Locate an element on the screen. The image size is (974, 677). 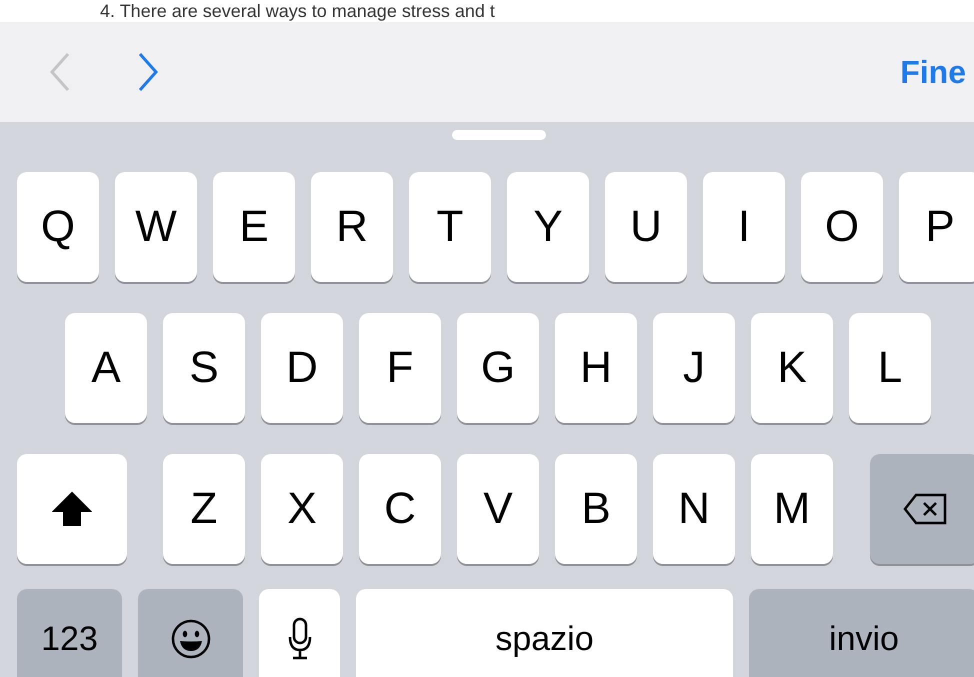
letter-key: E is located at coordinates (254, 227).